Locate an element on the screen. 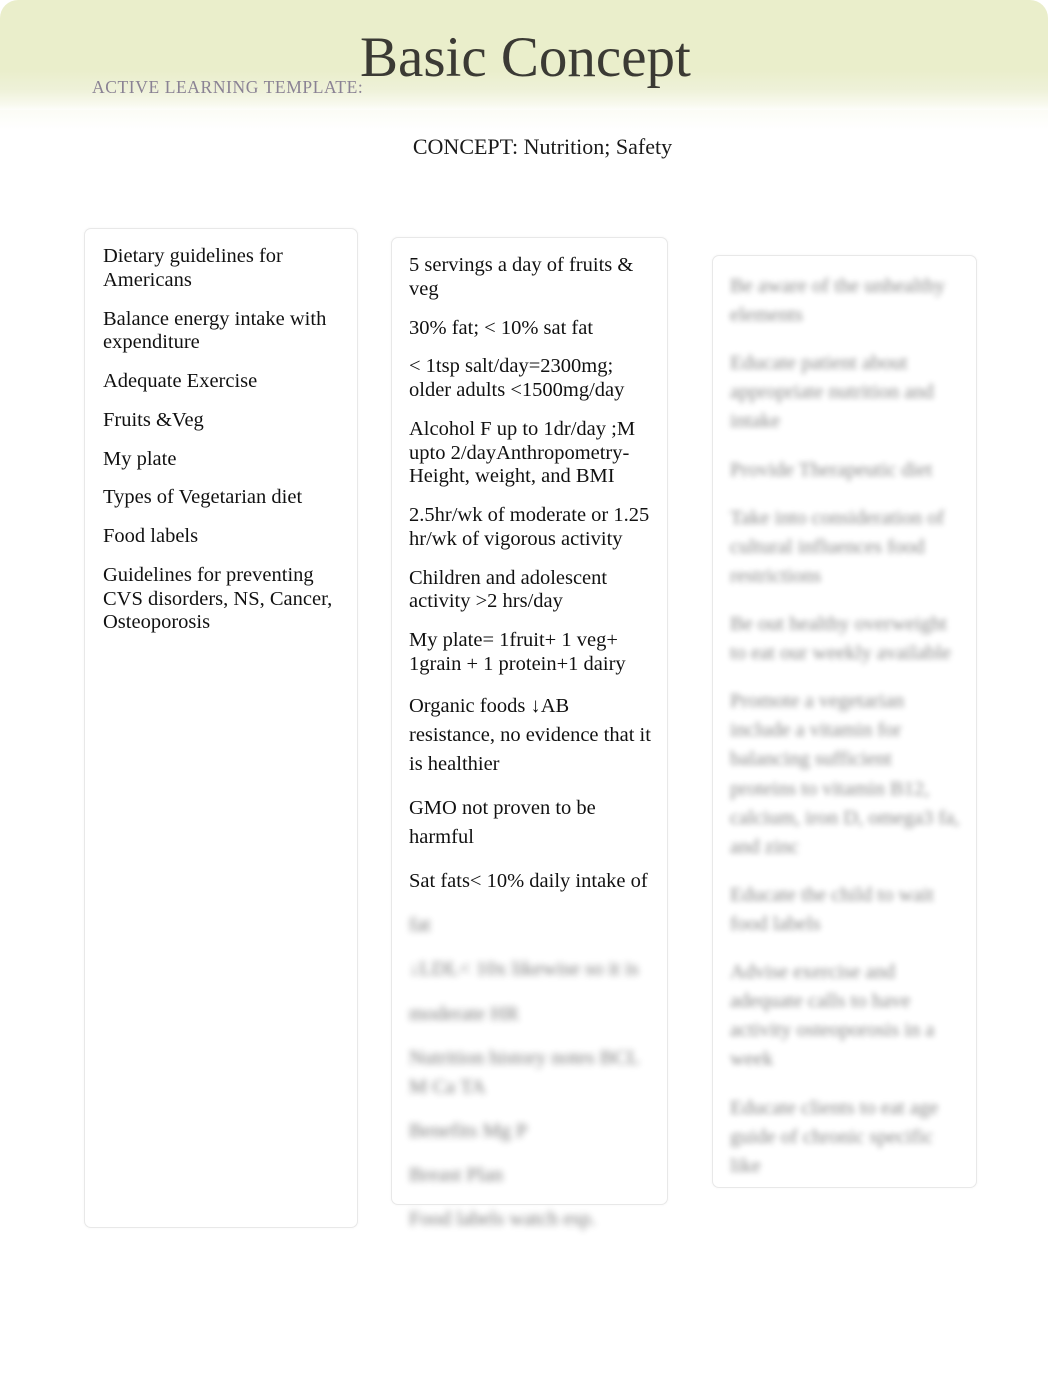  obscured-list-item: Food labels watch esp. is located at coordinates (502, 1219).